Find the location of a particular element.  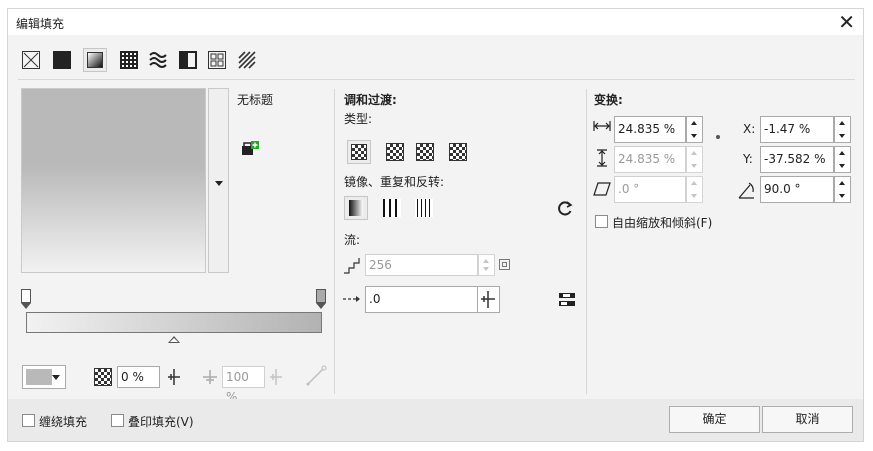

smooth-transition-icon is located at coordinates (567, 300).